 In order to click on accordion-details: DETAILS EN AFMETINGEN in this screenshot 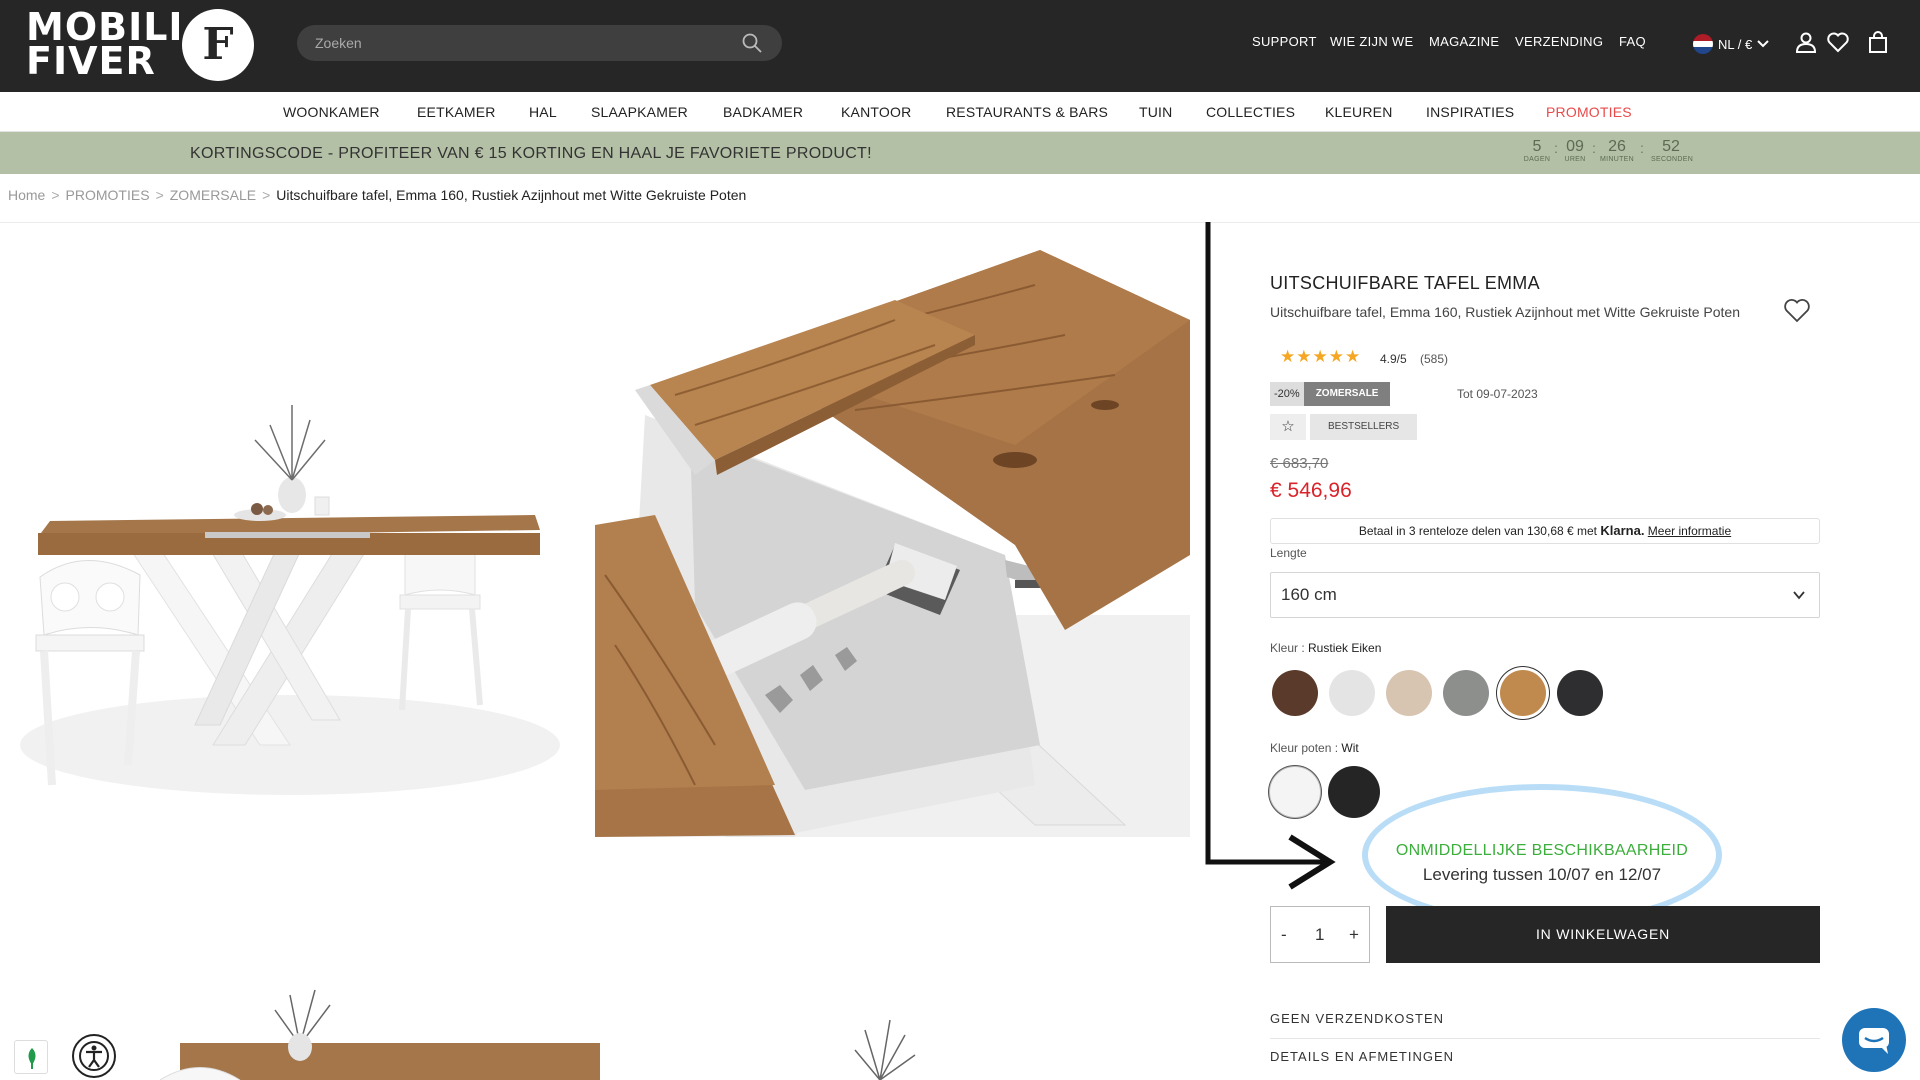, I will do `click(1362, 1056)`.